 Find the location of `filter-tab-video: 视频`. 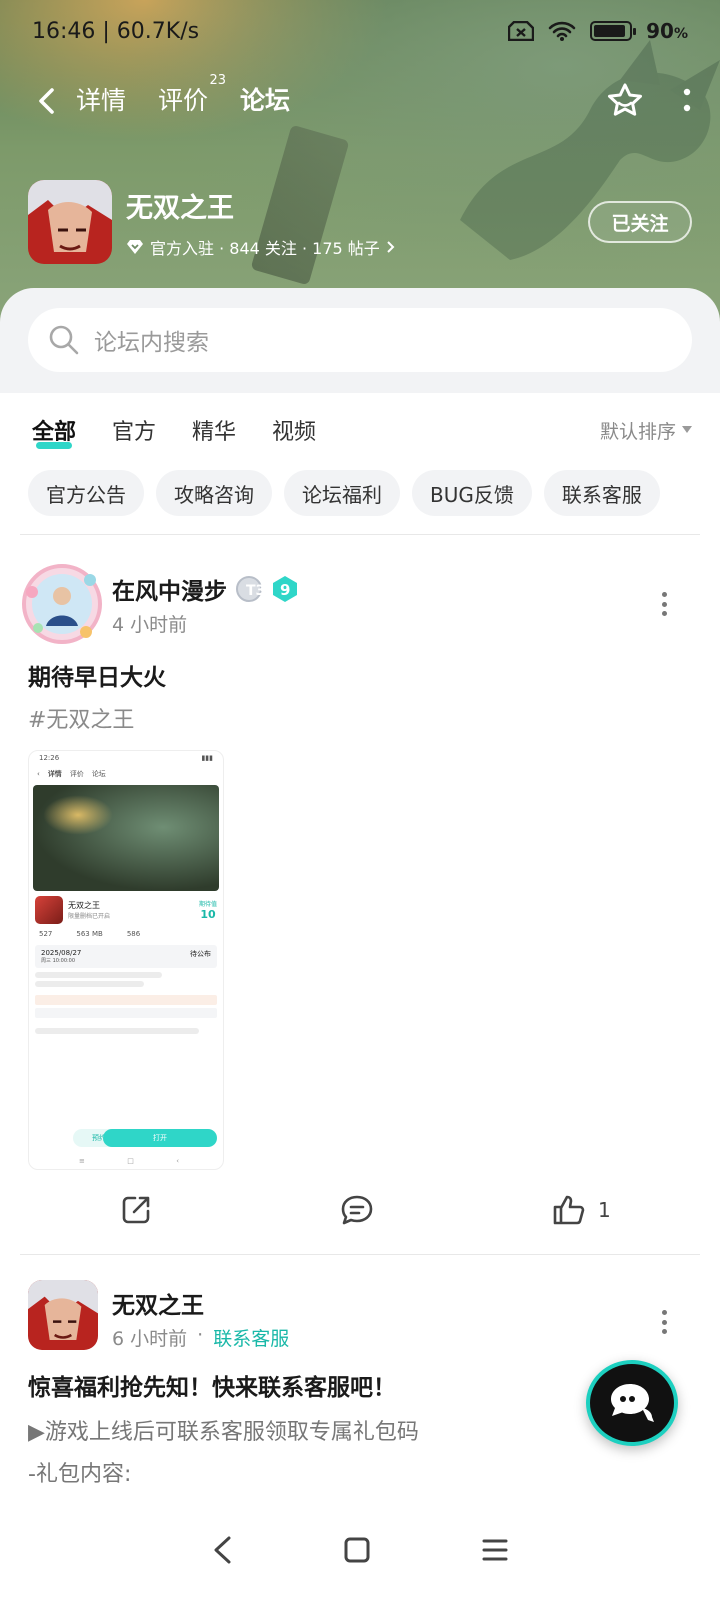

filter-tab-video: 视频 is located at coordinates (294, 430).